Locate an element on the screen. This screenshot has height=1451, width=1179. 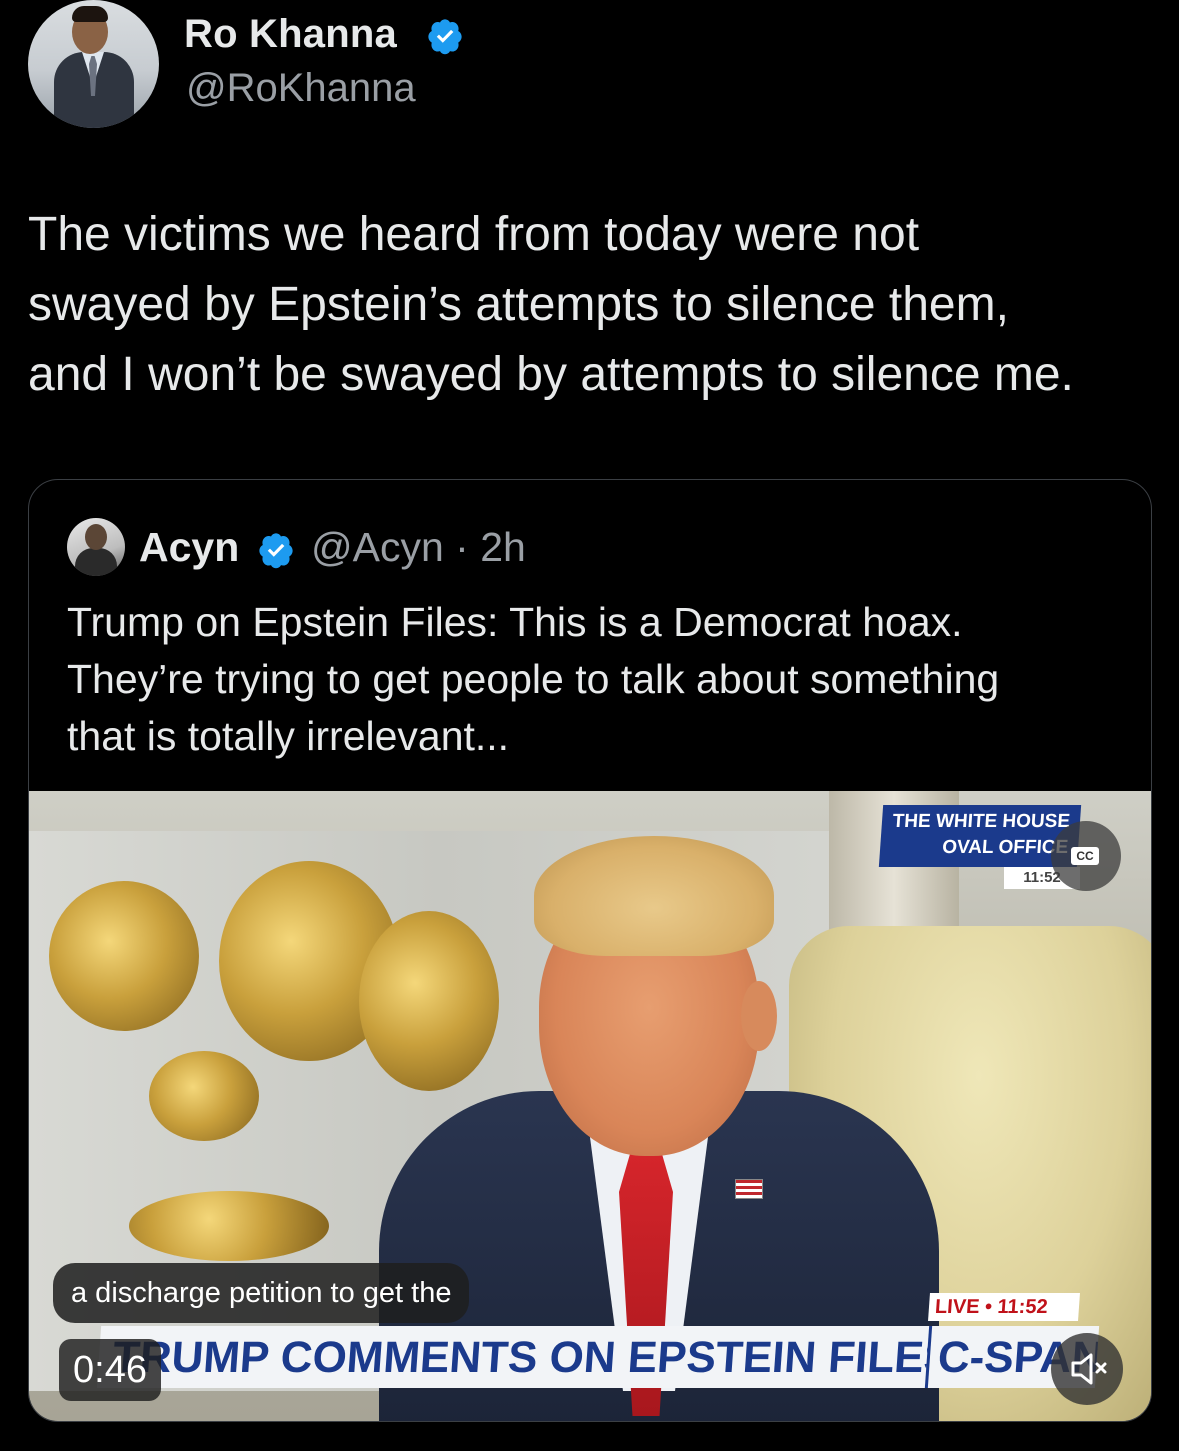
video-person-hair is located at coordinates (654, 896).